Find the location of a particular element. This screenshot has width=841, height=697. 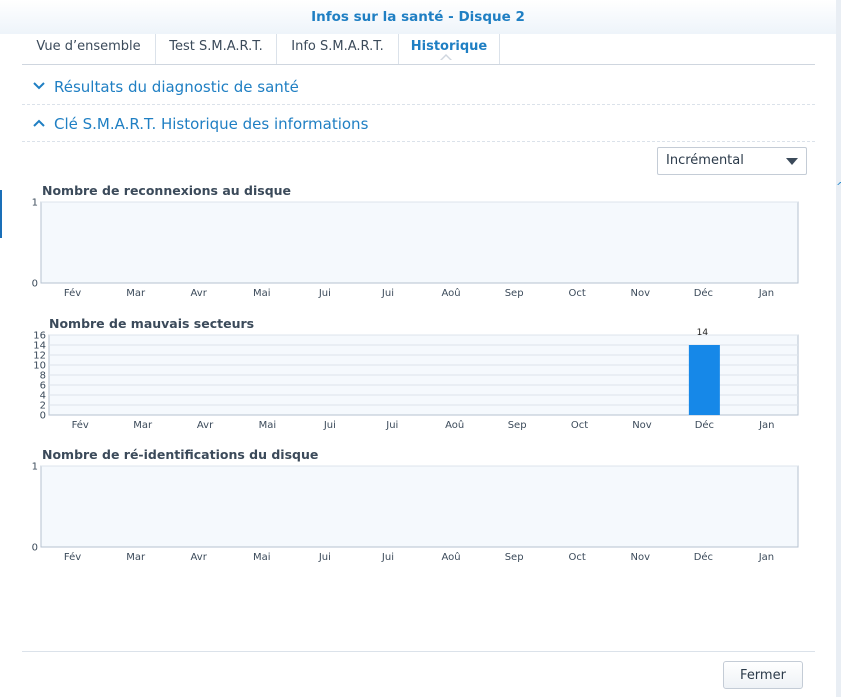

y-tick-label: 8 is located at coordinates (43, 376).